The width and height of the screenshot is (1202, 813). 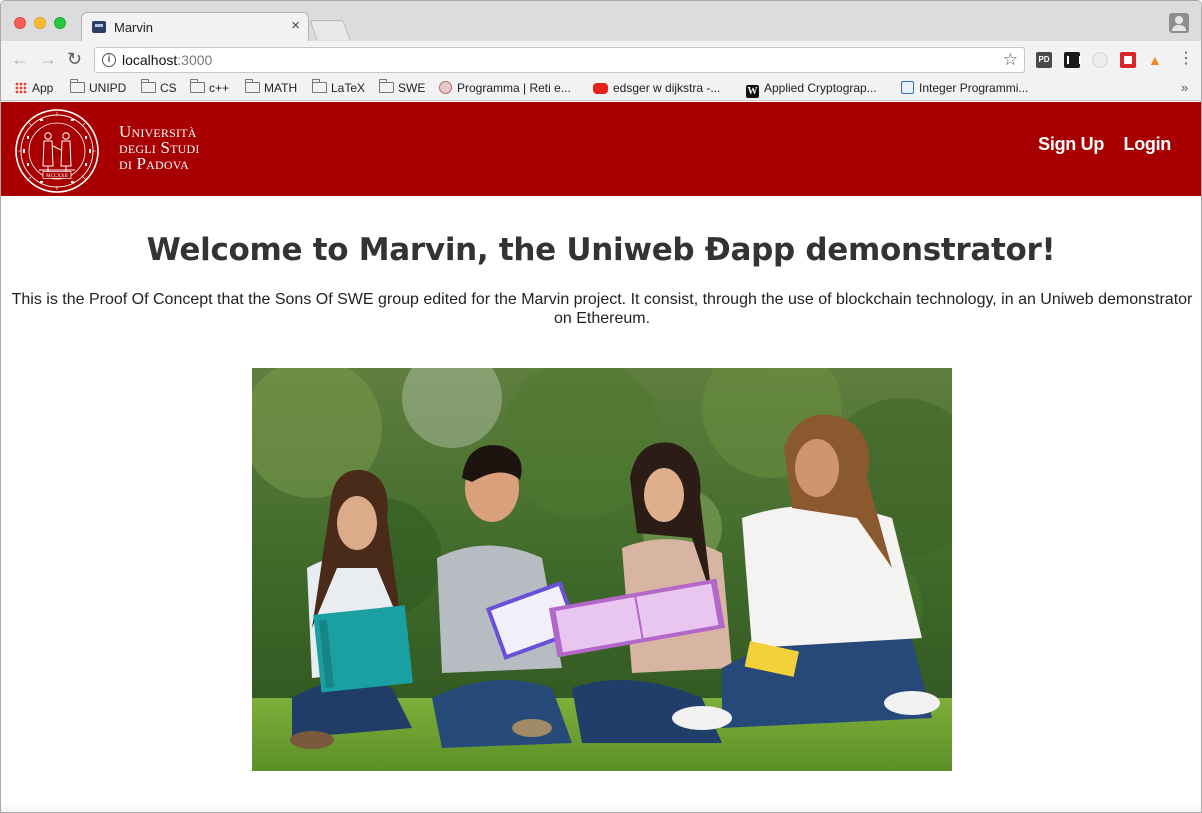 What do you see at coordinates (74, 59) in the screenshot?
I see `reload-icon: ↻` at bounding box center [74, 59].